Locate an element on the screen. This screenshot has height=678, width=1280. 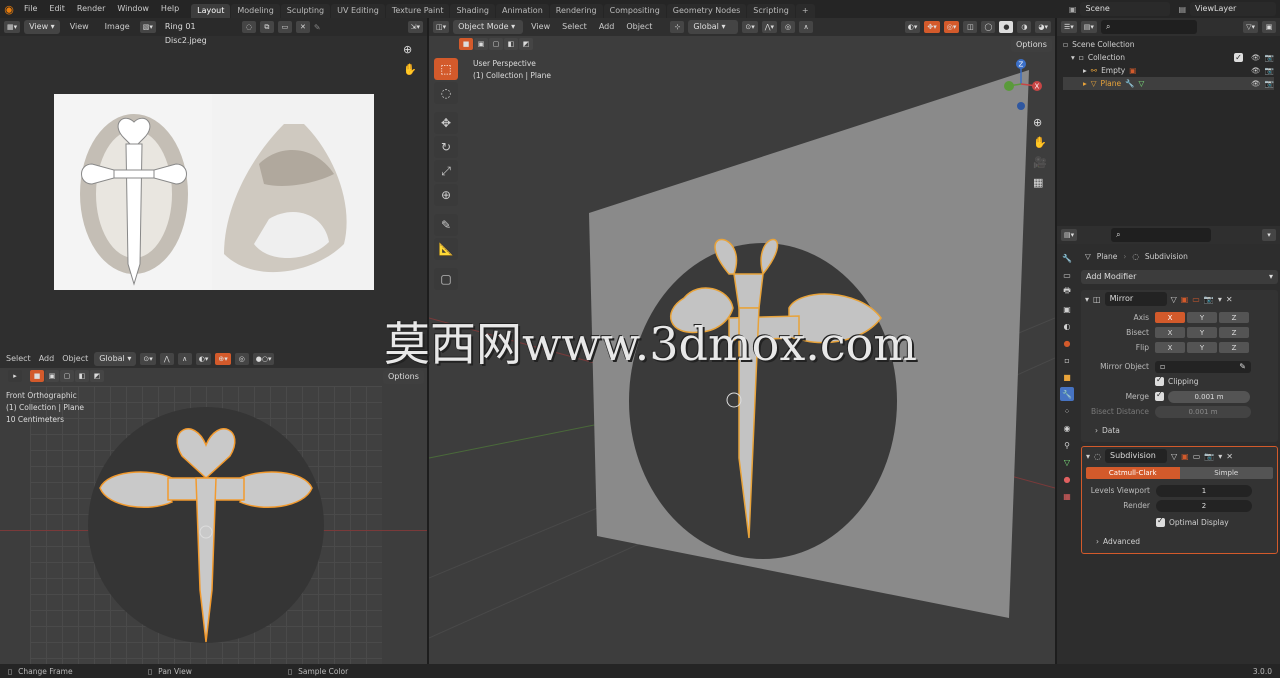
mirror-menu-icon: ▾ is located at coordinates (1220, 299).